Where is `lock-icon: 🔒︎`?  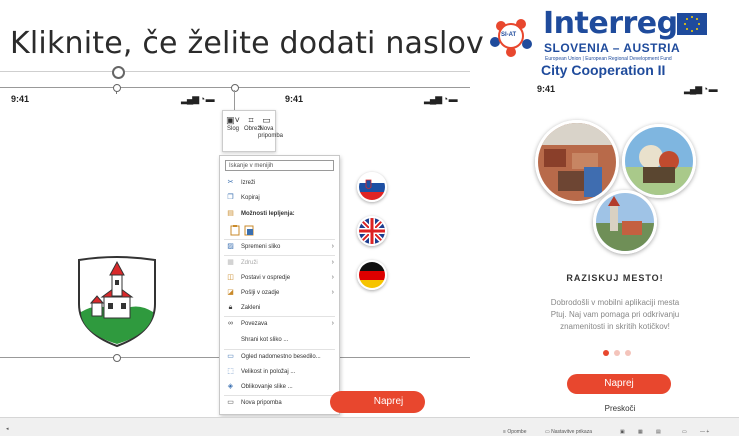
lock-icon: 🔒︎ is located at coordinates (230, 307).